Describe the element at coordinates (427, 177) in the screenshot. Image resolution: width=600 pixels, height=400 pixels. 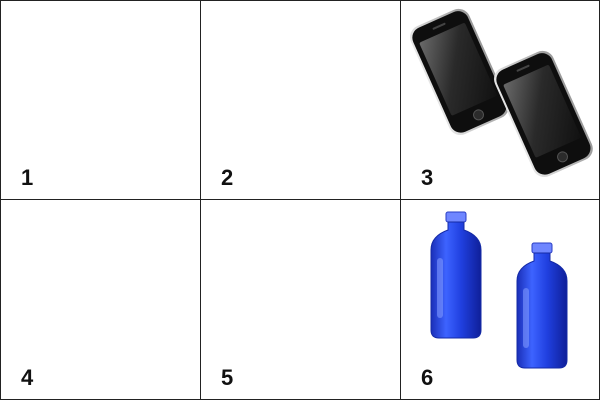
I see `cell-number: 3` at that location.